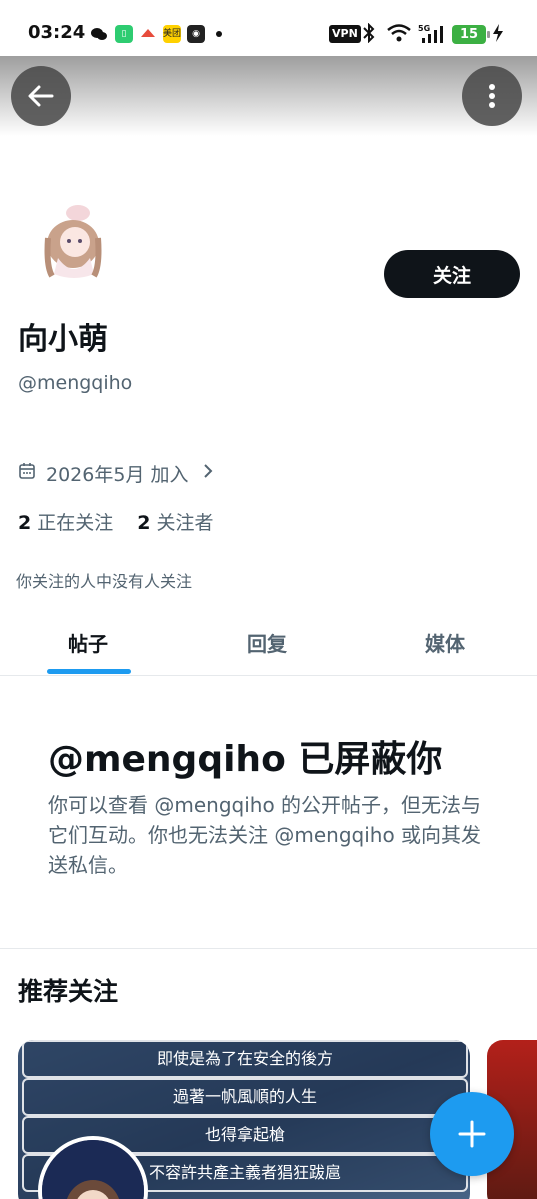  Describe the element at coordinates (345, 34) in the screenshot. I see `vpn-badge: VPN` at that location.